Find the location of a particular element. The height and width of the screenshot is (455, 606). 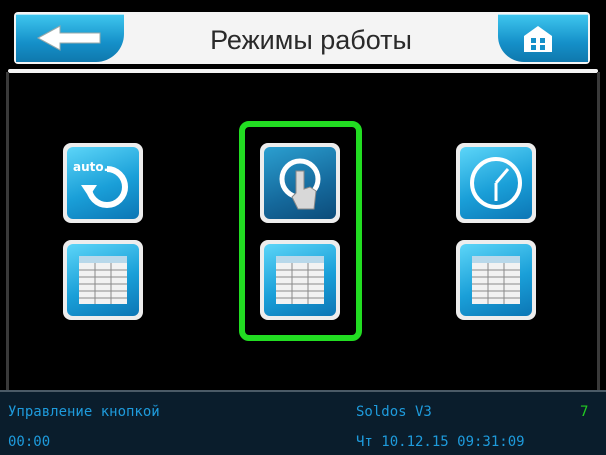

page-title: Режимы работы is located at coordinates (311, 40).